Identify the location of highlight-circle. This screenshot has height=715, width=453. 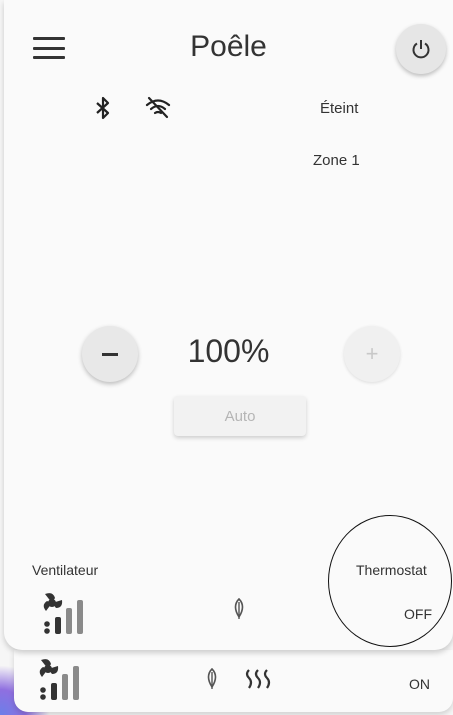
(390, 581).